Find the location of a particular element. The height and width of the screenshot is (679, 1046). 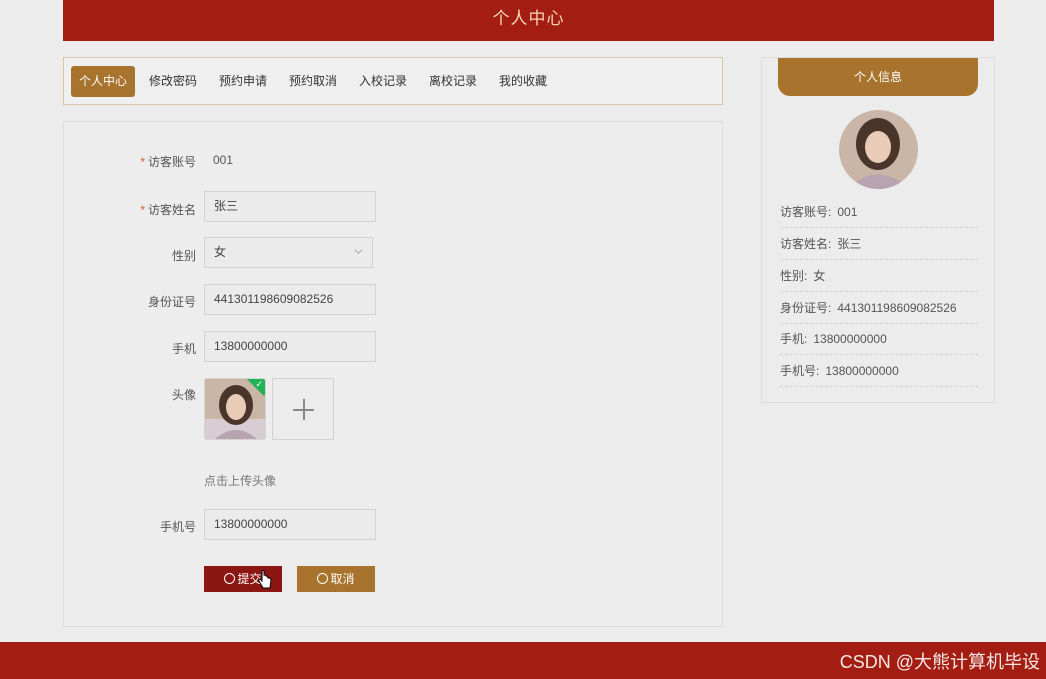

mobile-input: 13800000000 is located at coordinates (290, 346).